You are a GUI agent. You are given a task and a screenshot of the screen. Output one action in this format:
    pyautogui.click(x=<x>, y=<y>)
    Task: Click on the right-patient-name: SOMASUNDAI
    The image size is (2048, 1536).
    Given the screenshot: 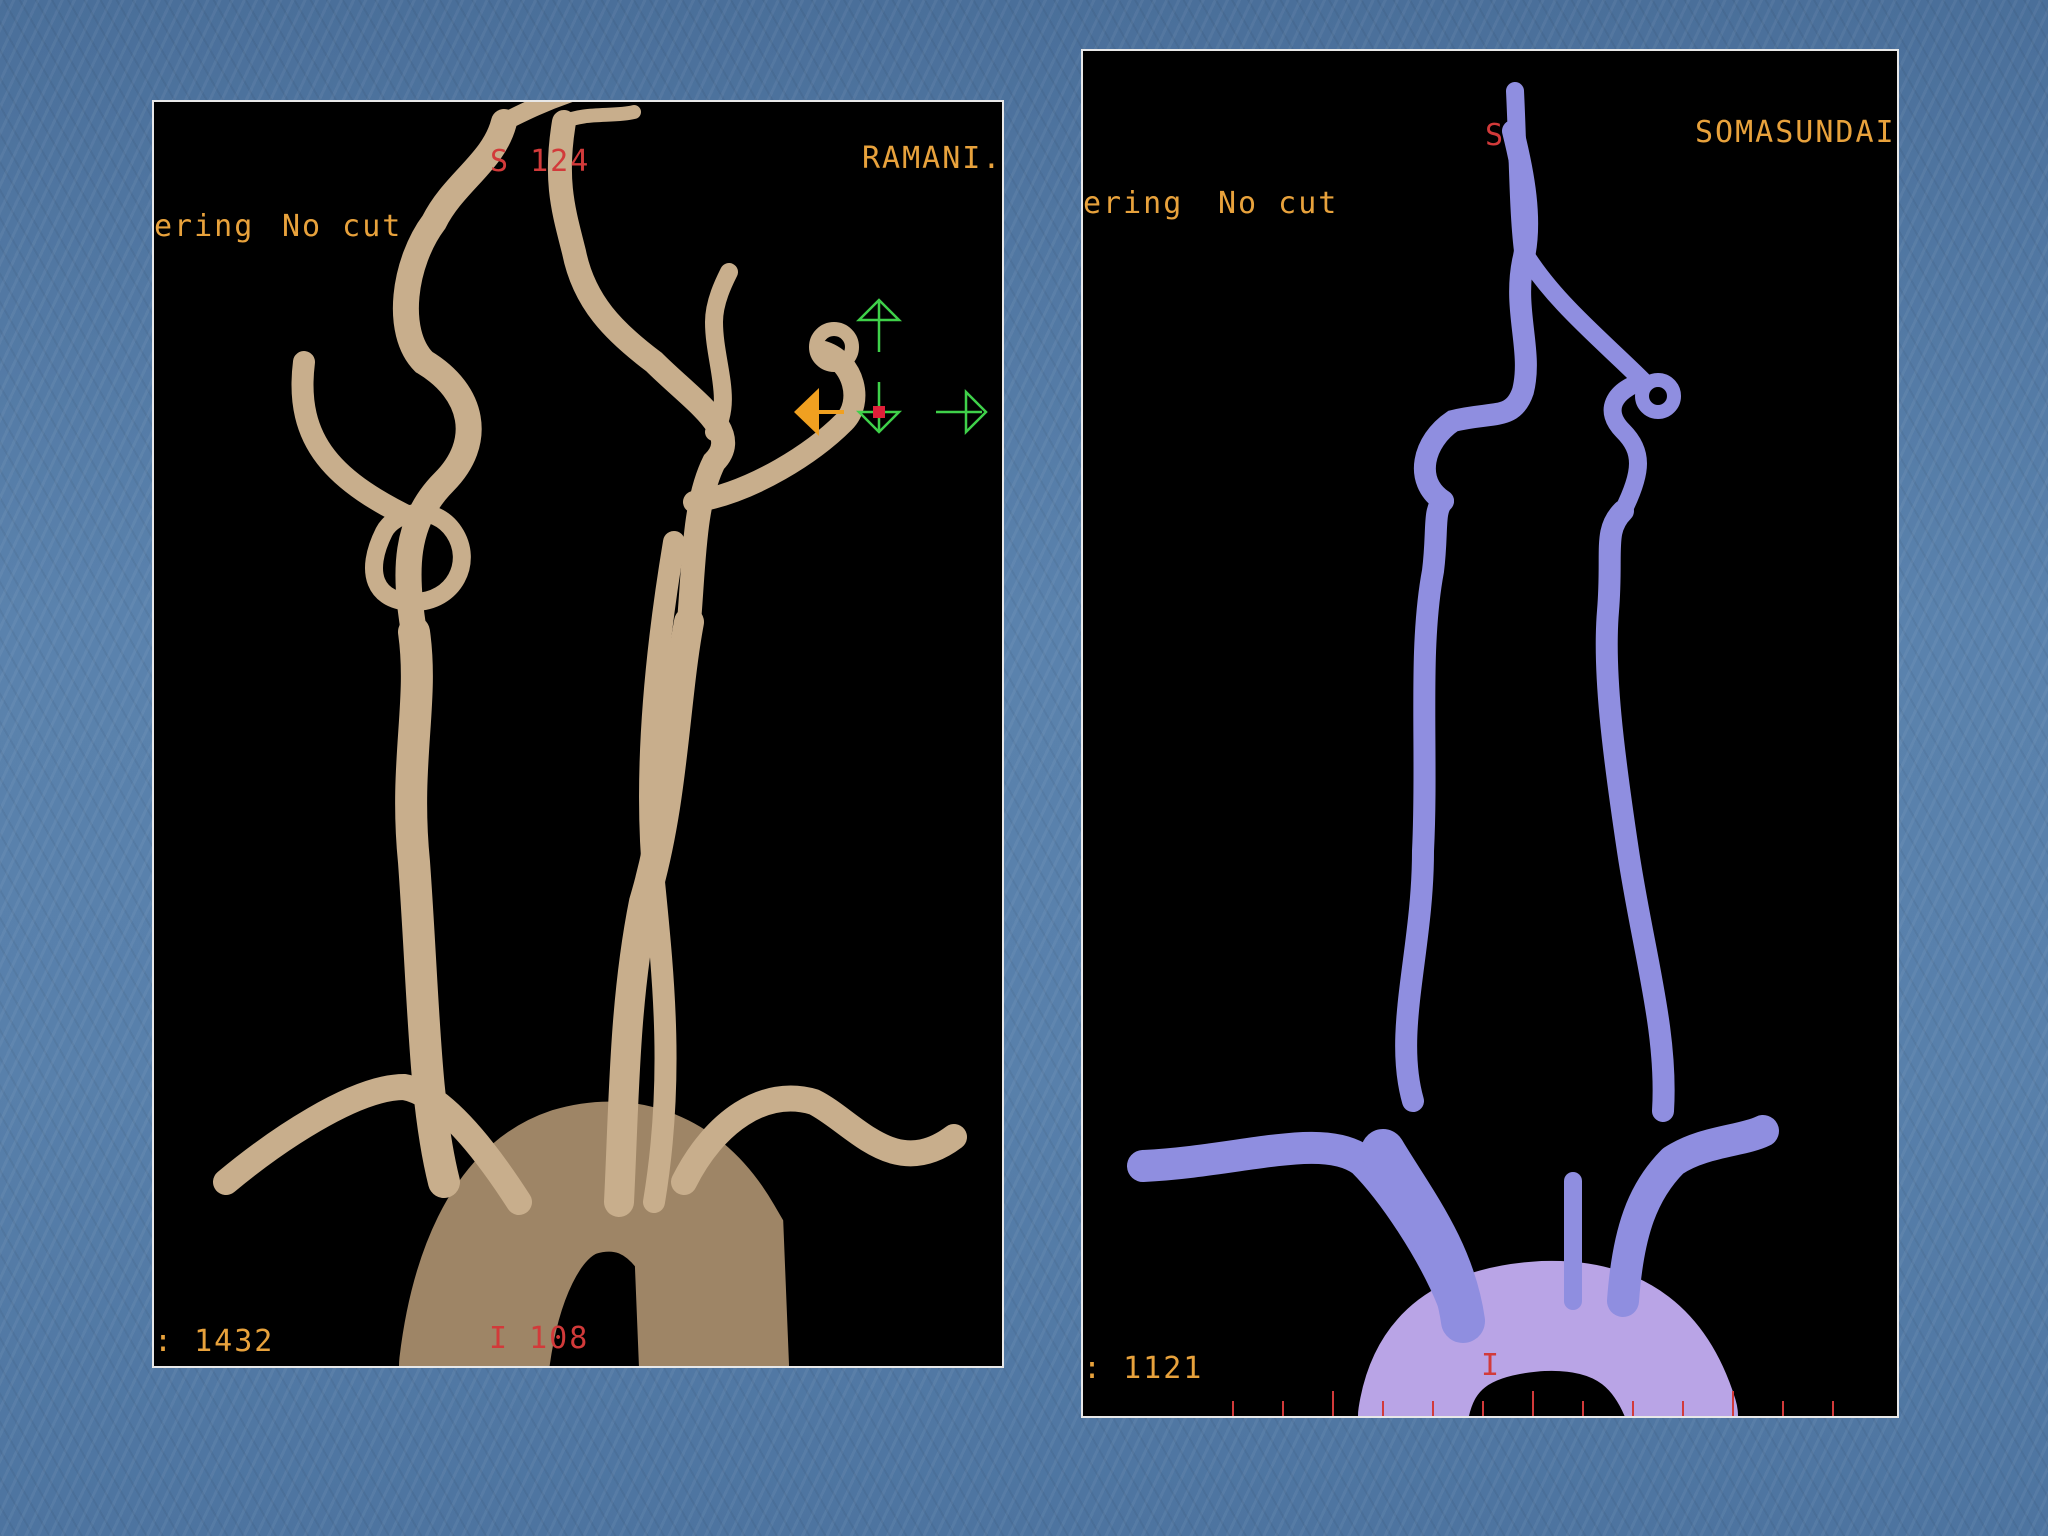 What is the action you would take?
    pyautogui.click(x=1795, y=132)
    